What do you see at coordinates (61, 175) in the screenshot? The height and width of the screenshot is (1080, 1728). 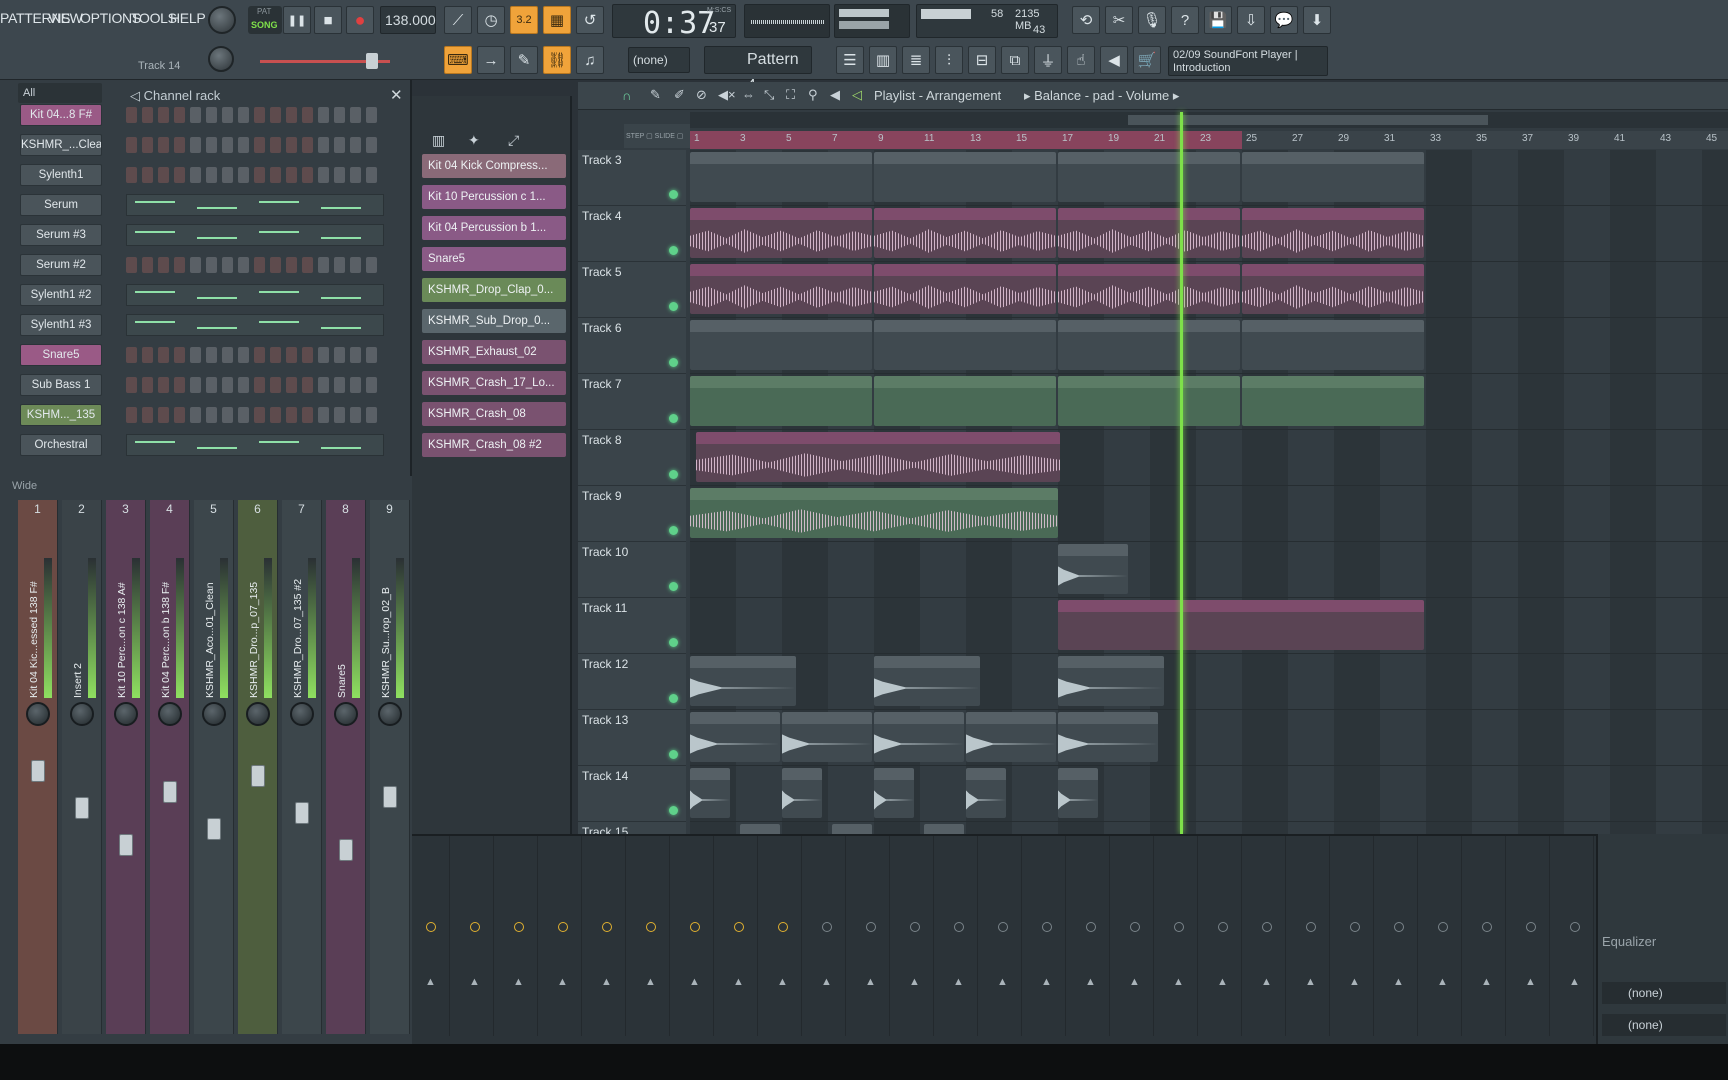 I see `channel-name-button: Sylenth1` at bounding box center [61, 175].